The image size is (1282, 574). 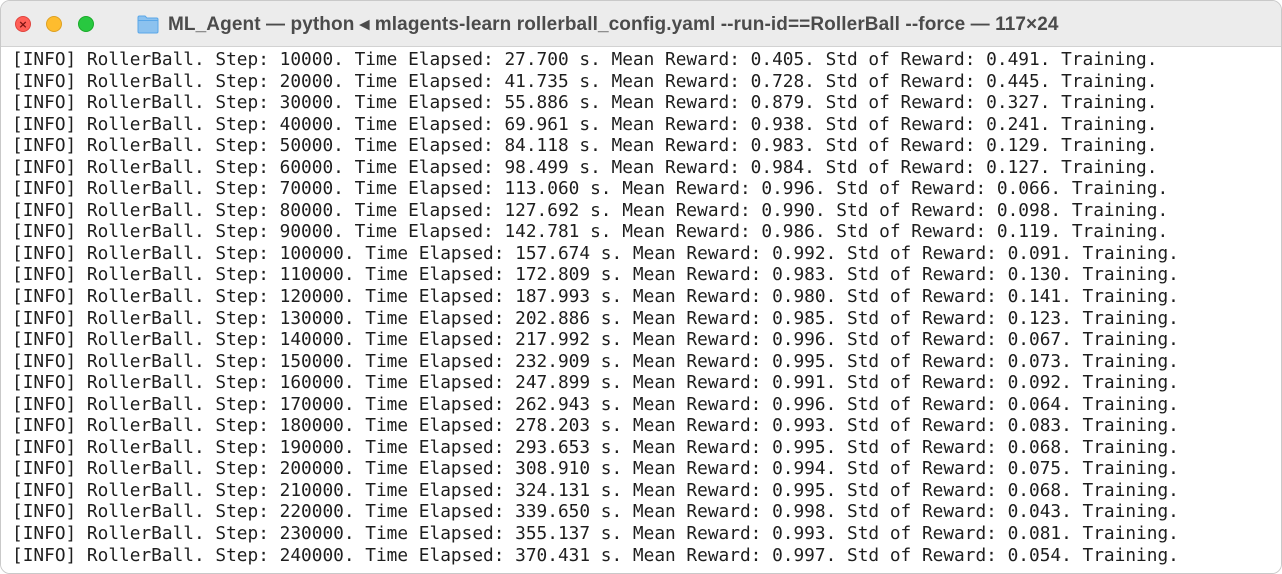 I want to click on close-button: ×, so click(x=23, y=24).